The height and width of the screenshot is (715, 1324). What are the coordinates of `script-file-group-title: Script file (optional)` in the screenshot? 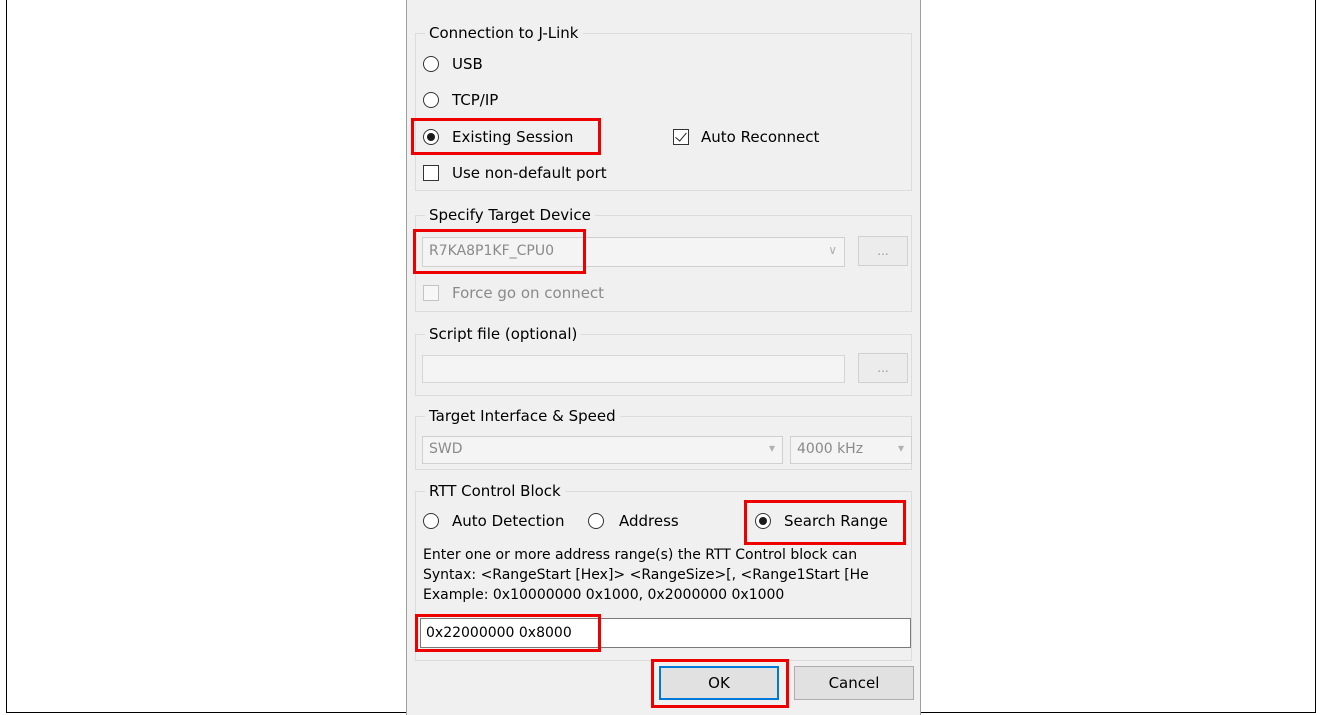 It's located at (503, 334).